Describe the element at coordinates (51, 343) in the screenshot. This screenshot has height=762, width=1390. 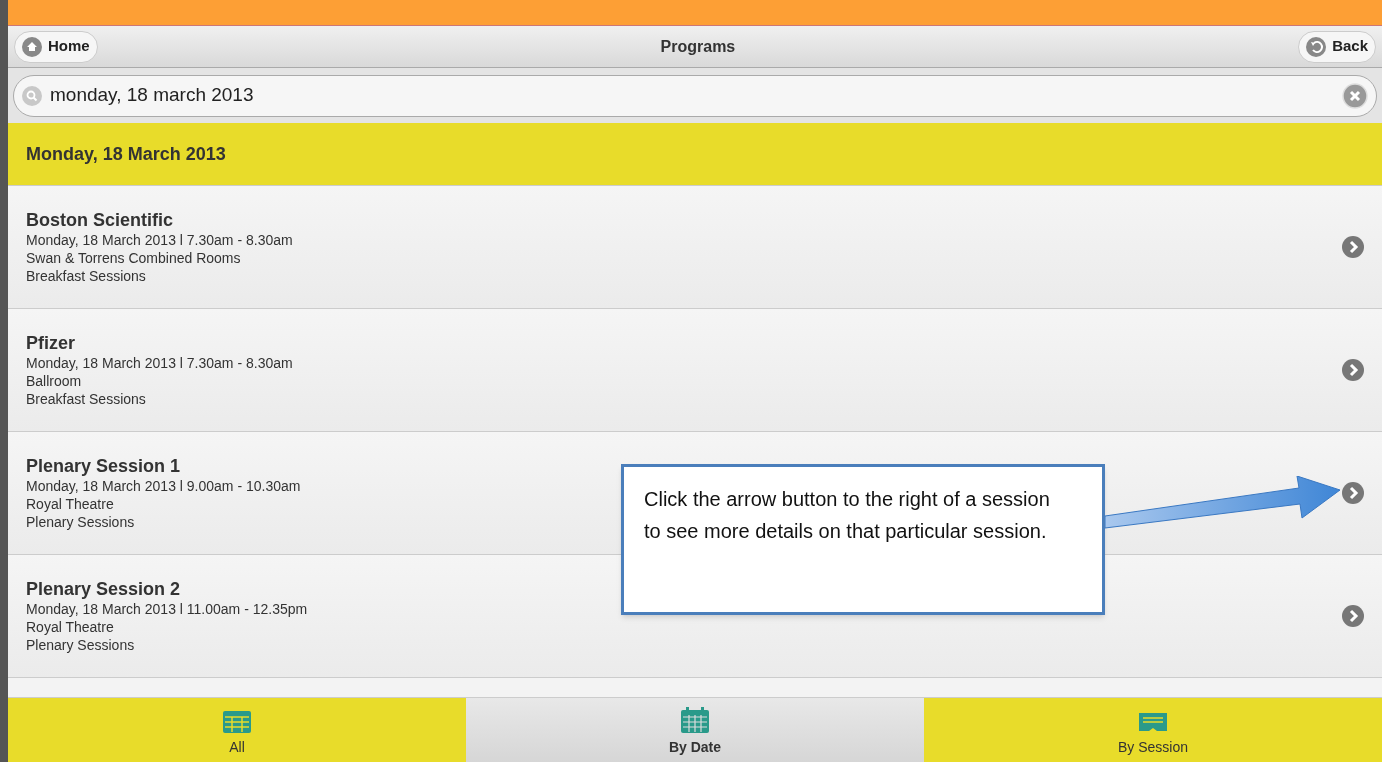
I see `session-title: Pfizer` at that location.